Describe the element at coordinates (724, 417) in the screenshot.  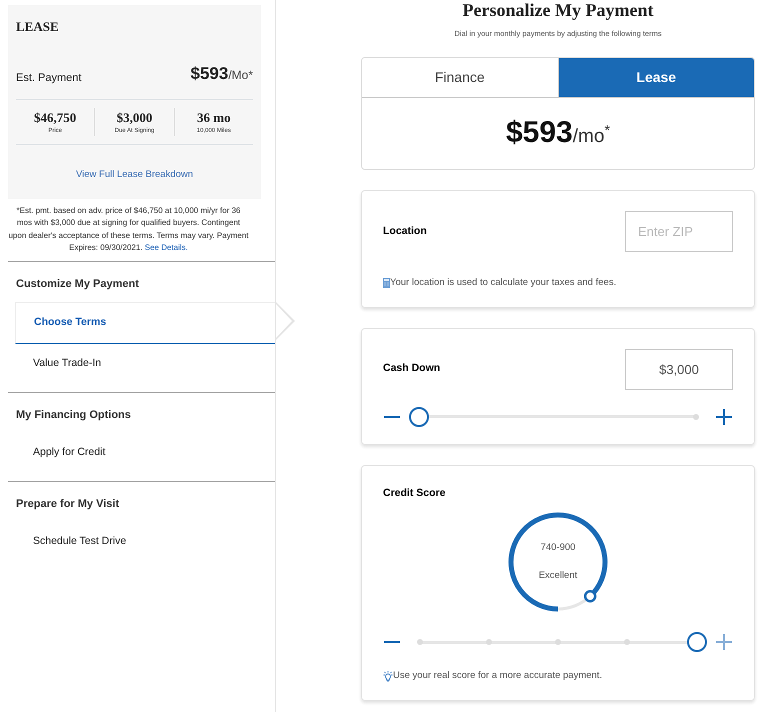
I see `plus-icon` at that location.